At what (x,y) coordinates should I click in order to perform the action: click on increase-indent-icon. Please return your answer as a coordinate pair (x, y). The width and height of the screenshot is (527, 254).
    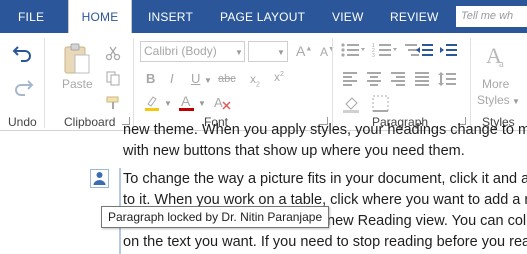
    Looking at the image, I should click on (449, 50).